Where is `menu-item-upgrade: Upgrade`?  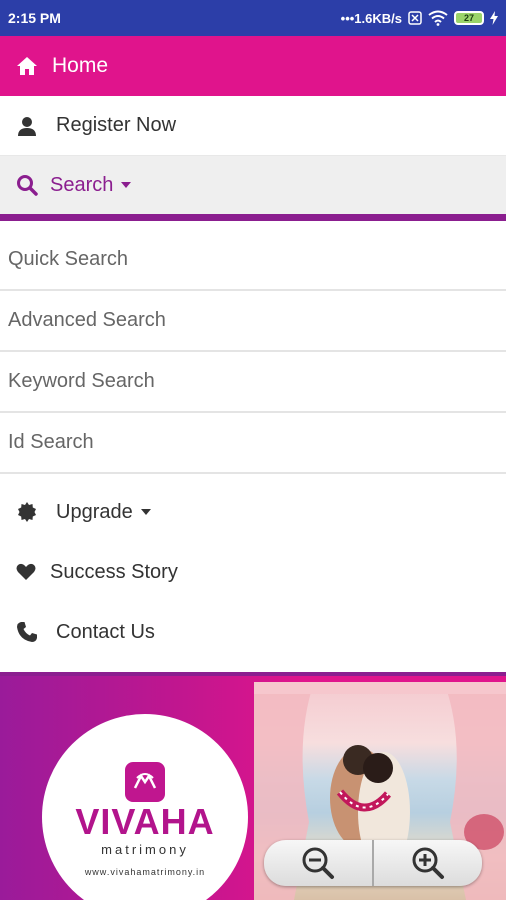
menu-item-upgrade: Upgrade is located at coordinates (253, 512).